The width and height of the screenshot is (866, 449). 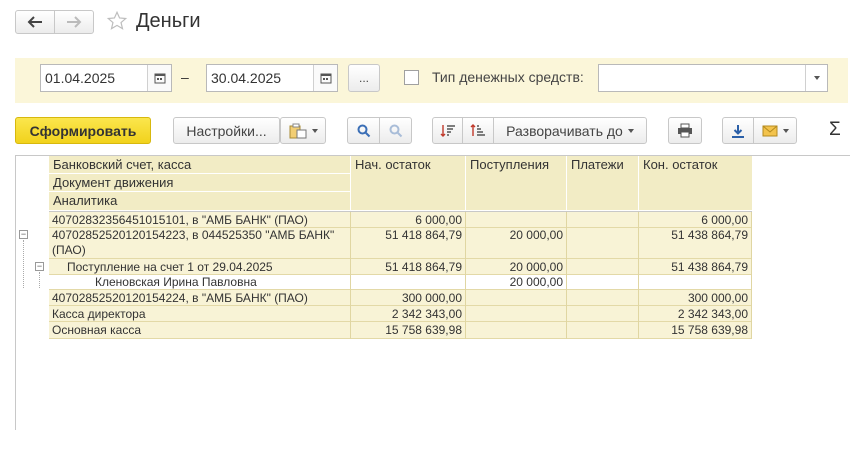 I want to click on printer-icon, so click(x=685, y=130).